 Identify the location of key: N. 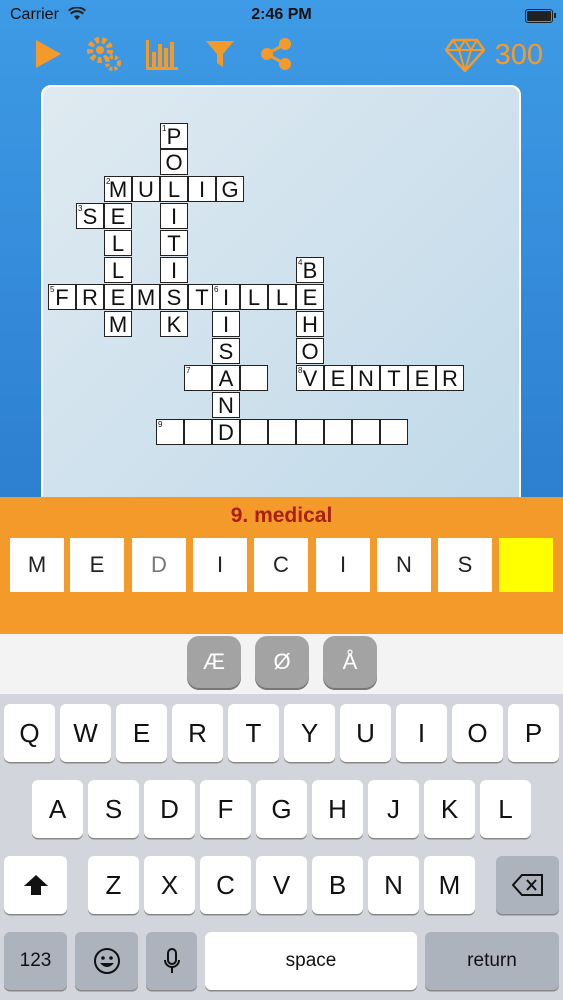
(393, 885).